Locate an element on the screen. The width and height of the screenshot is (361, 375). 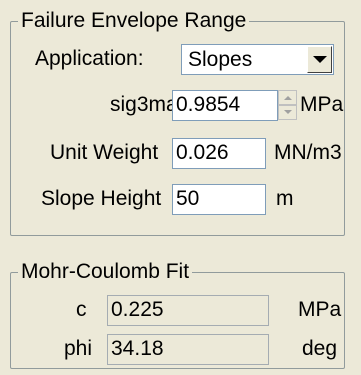
application-dropdown-button is located at coordinates (319, 59).